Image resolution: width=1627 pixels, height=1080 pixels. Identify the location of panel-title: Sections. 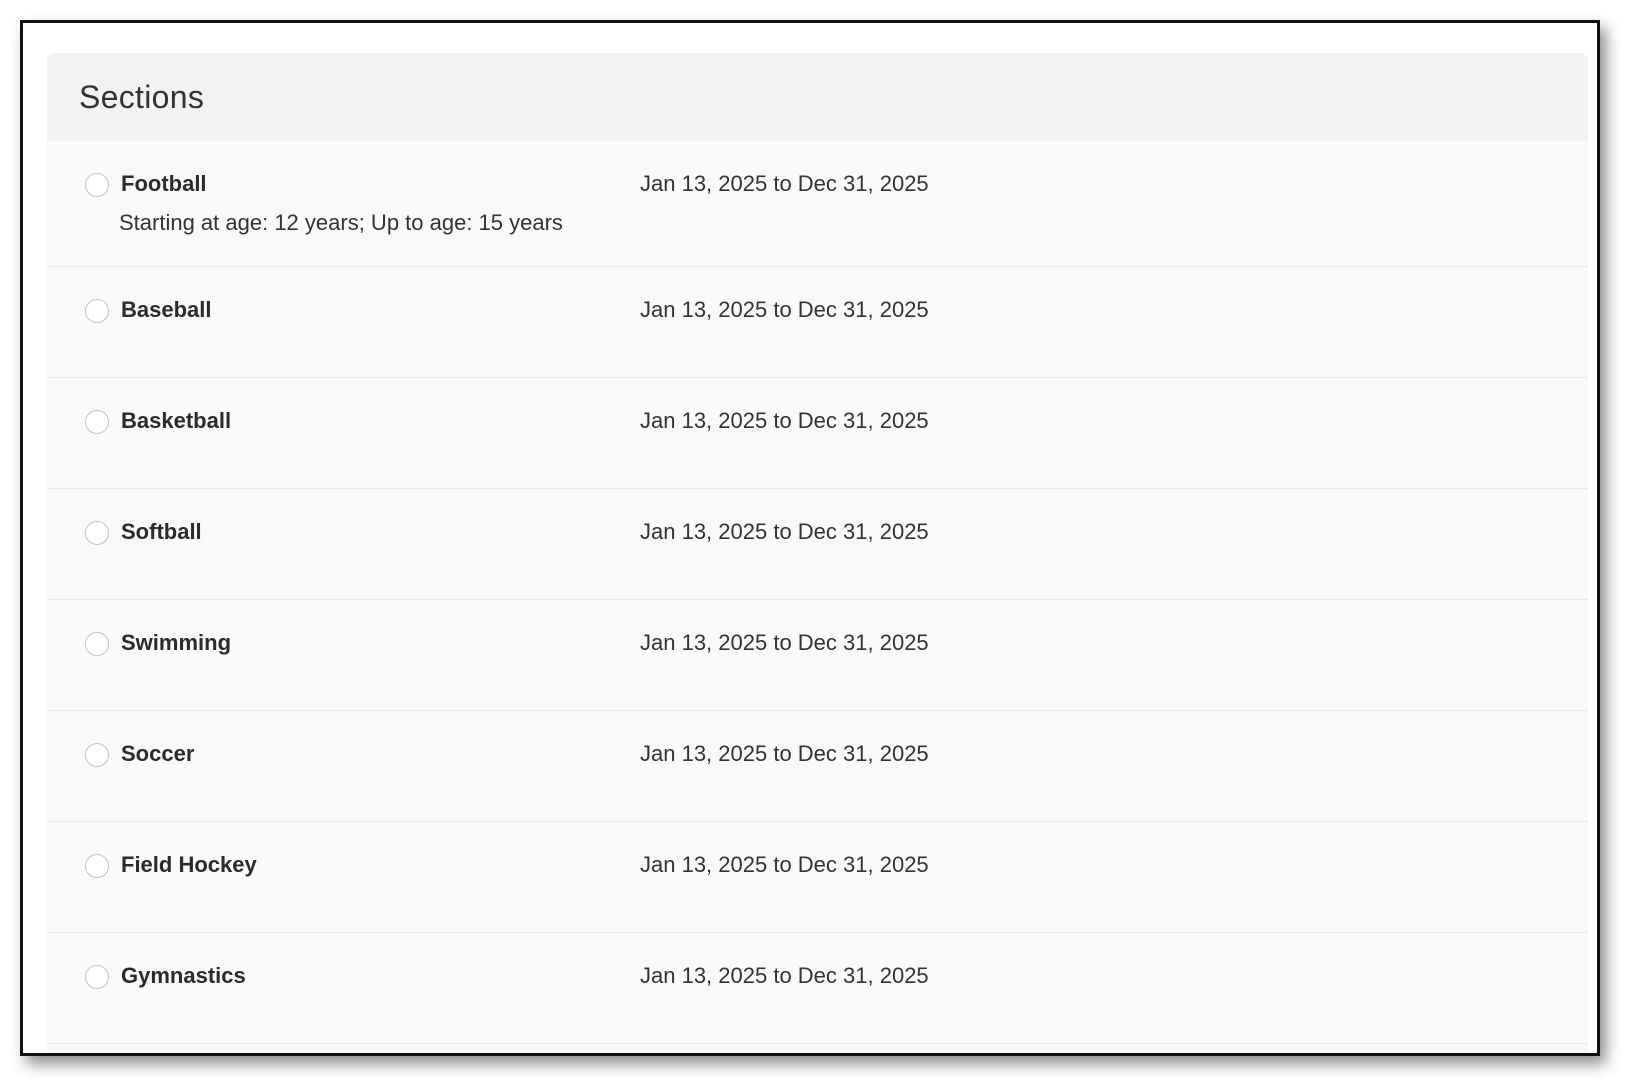
(142, 96).